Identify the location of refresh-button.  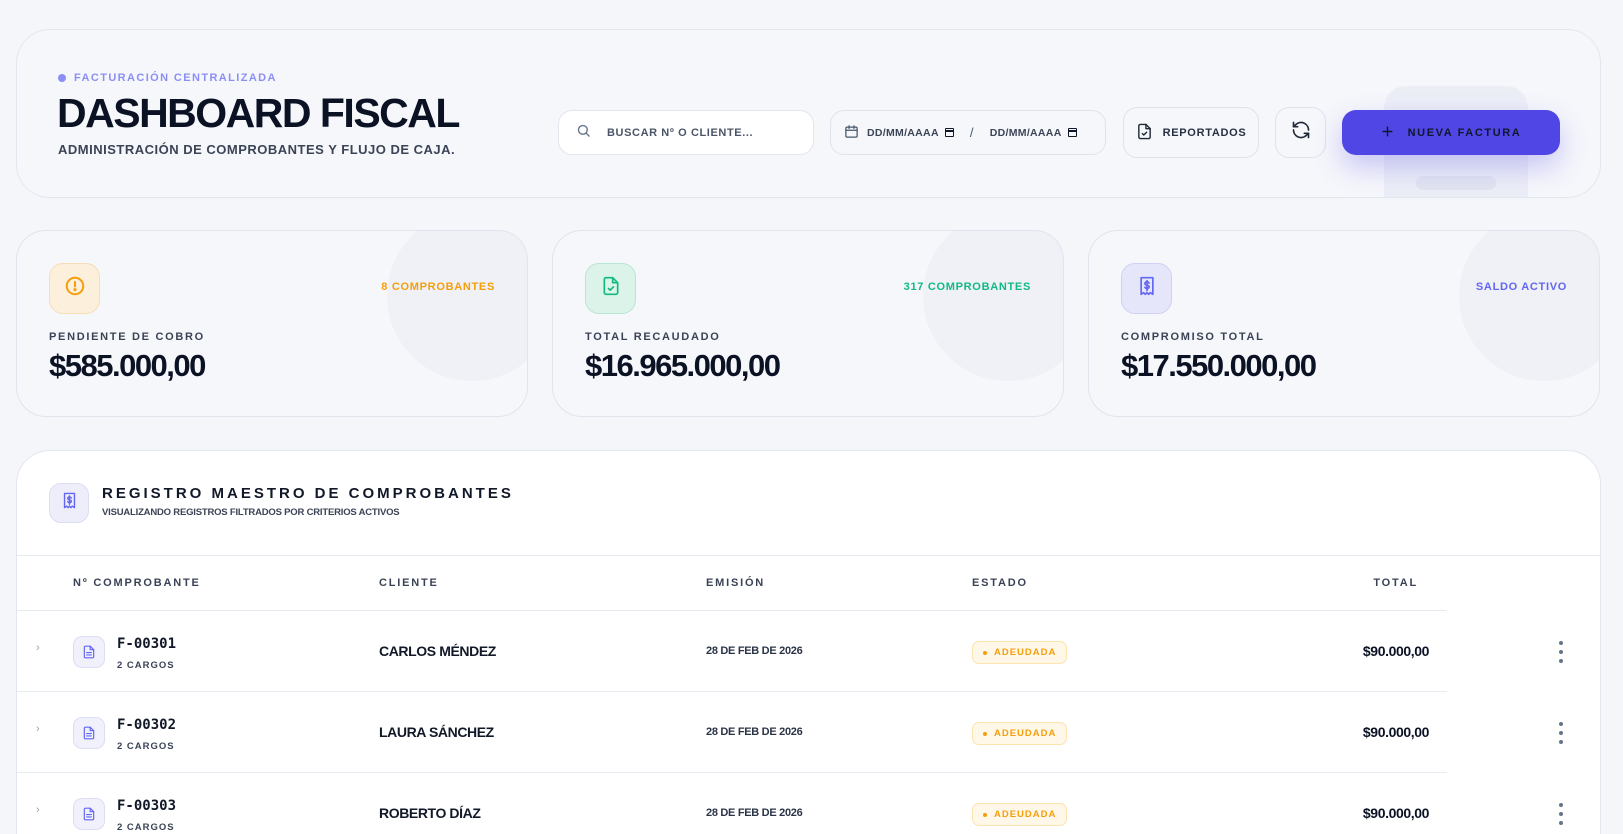
(1300, 132).